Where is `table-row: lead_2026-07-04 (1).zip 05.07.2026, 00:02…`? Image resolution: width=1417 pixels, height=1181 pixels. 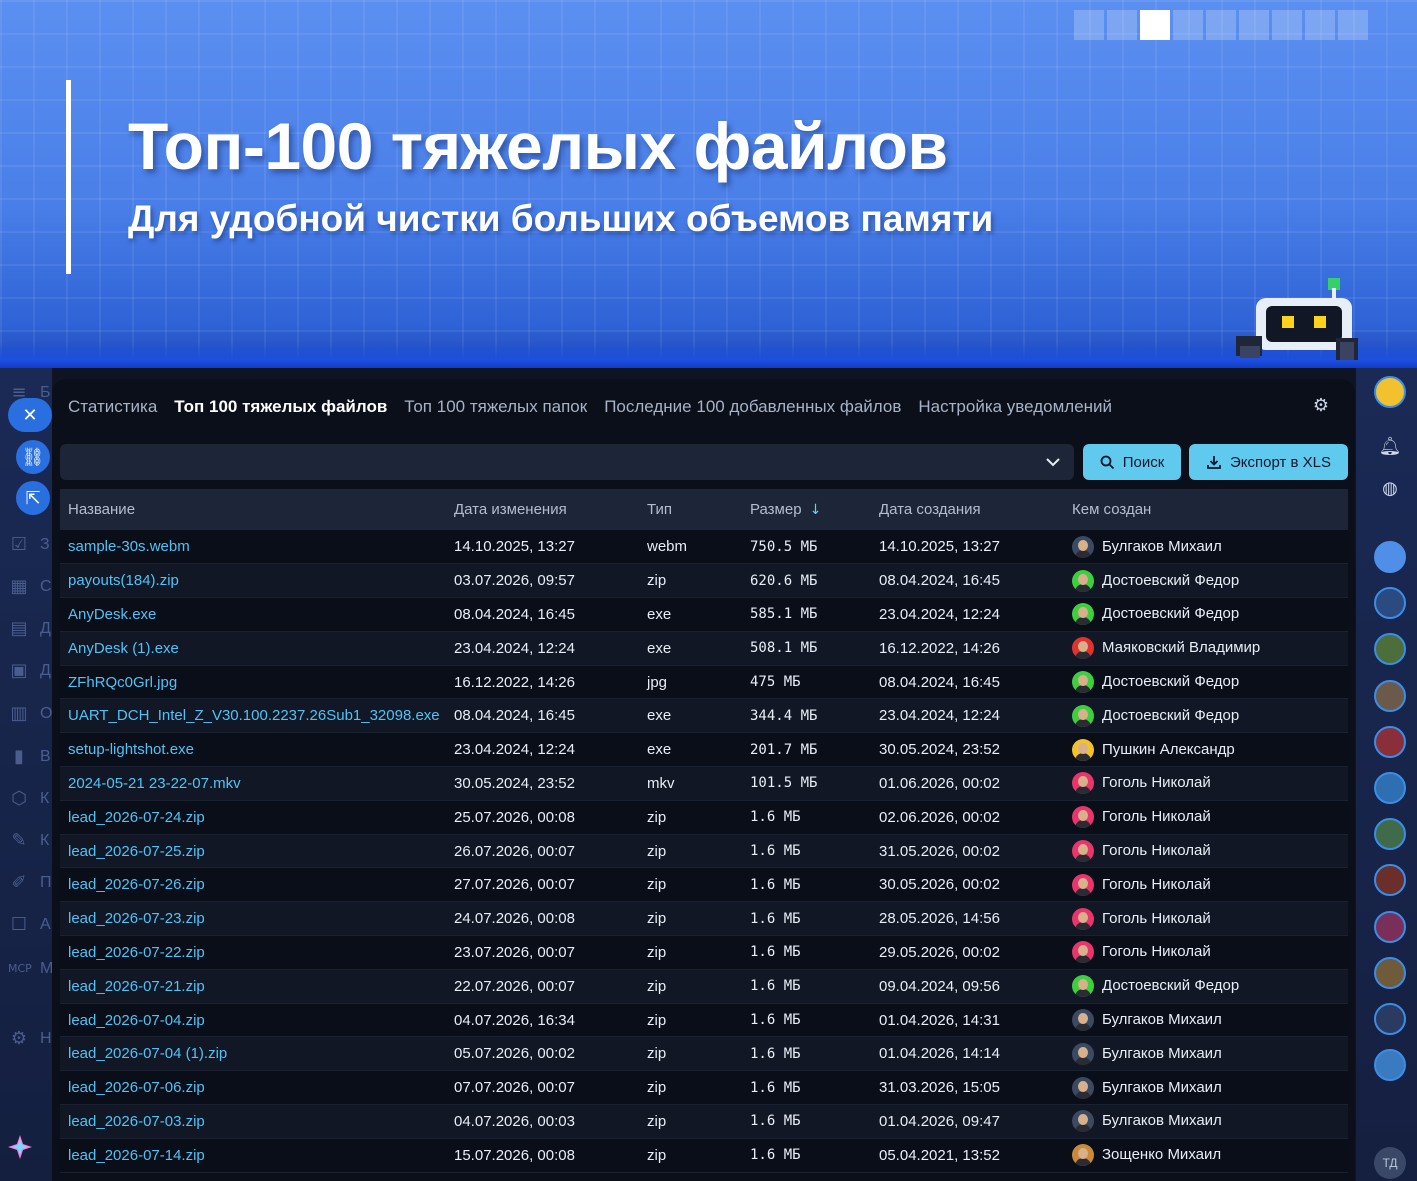
table-row: lead_2026-07-04 (1).zip 05.07.2026, 00:02… is located at coordinates (704, 1053).